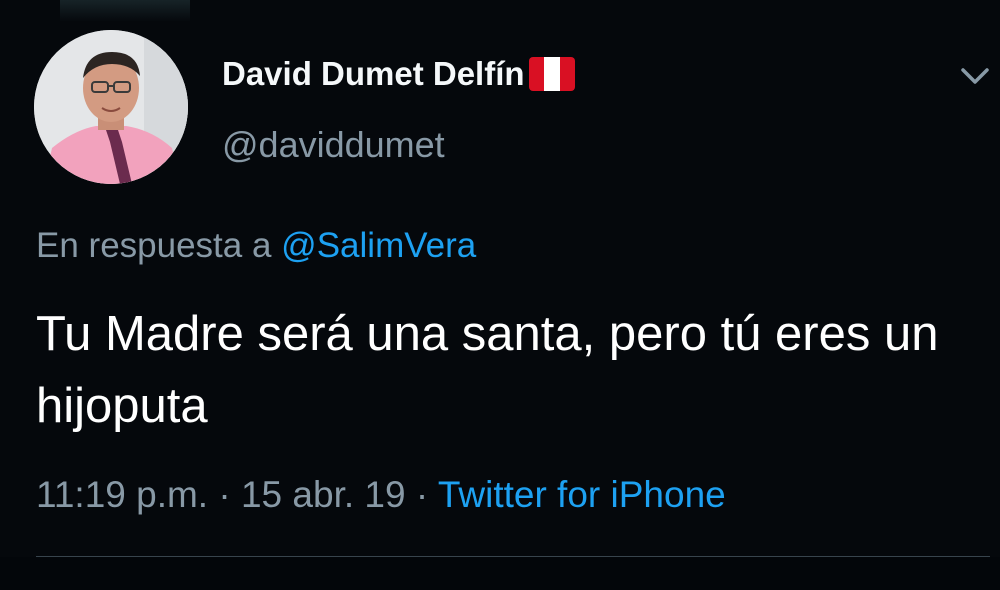 Image resolution: width=1000 pixels, height=590 pixels. I want to click on avatar-photo-icon, so click(111, 107).